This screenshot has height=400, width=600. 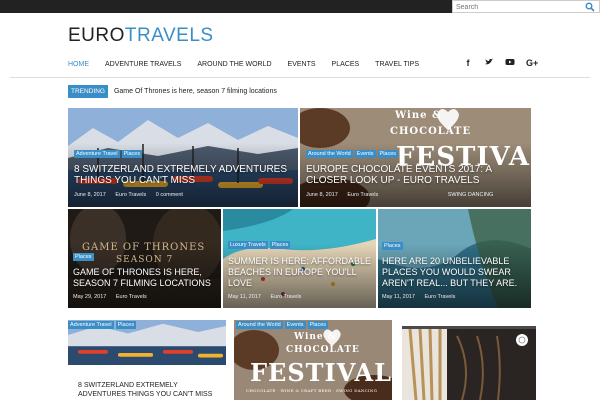 I want to click on overlay-text: FESTIVAL, so click(x=321, y=372).